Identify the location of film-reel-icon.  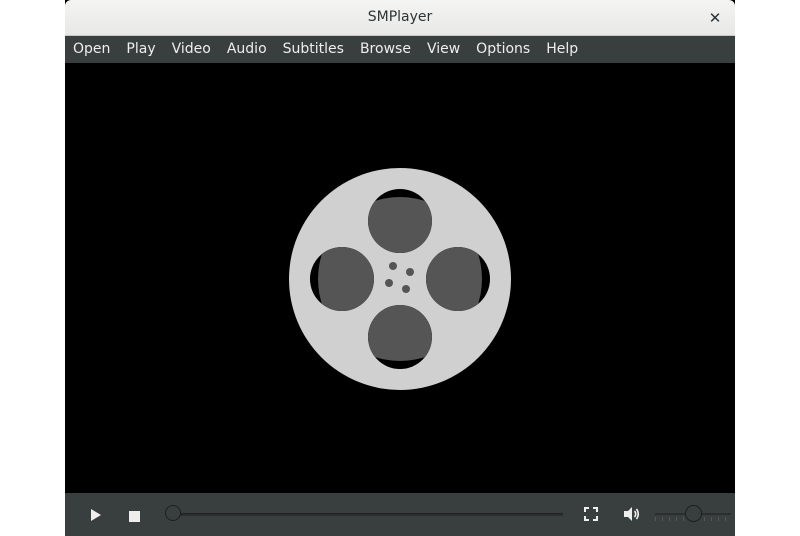
(400, 279).